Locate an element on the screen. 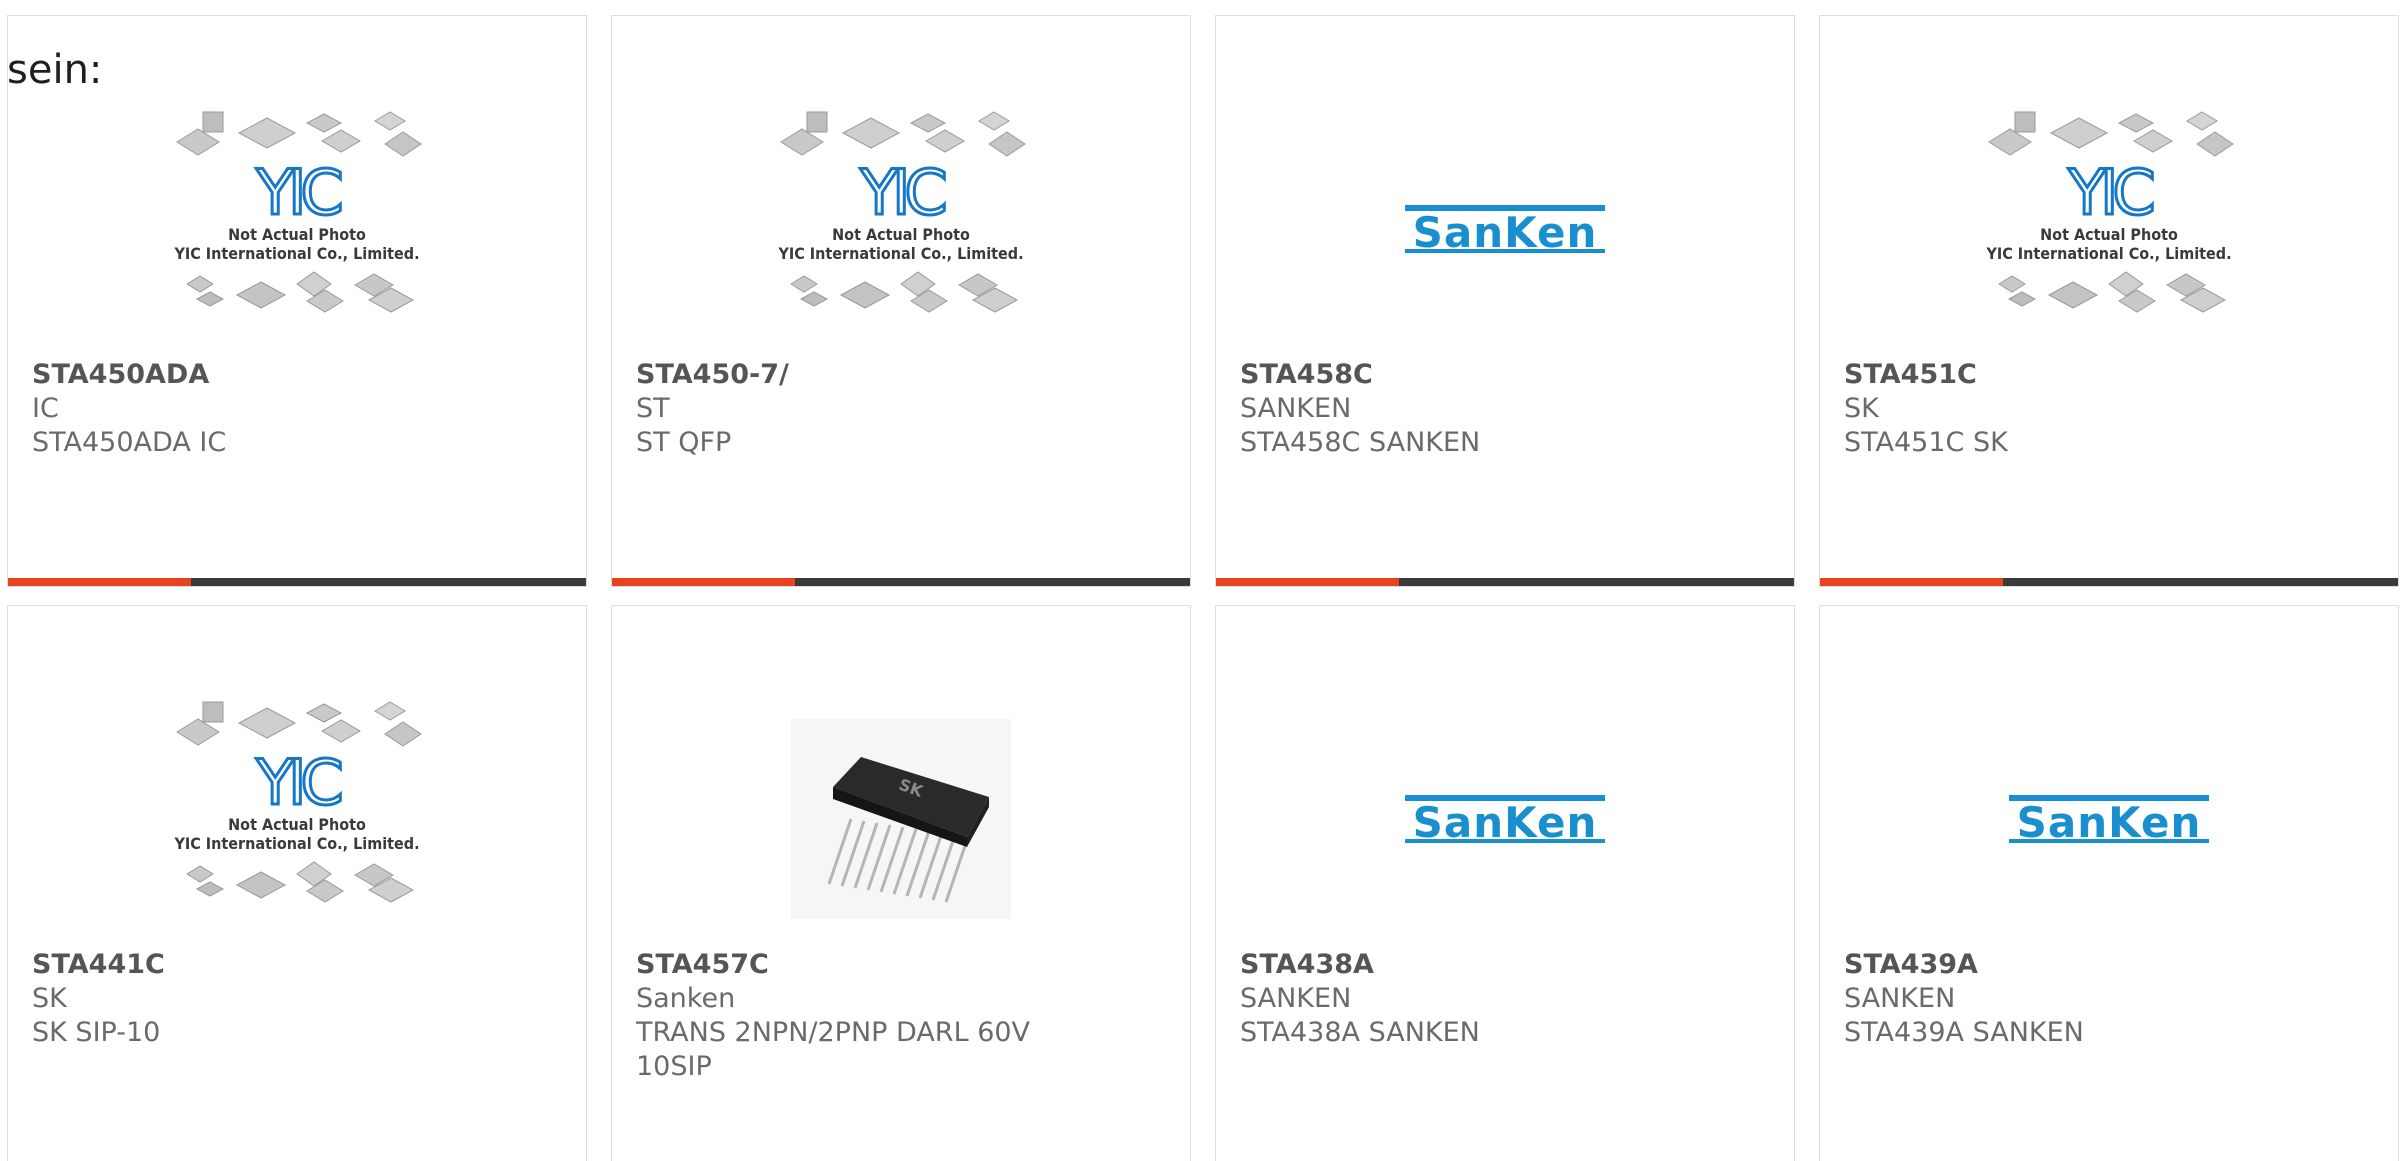 The width and height of the screenshot is (2400, 1161). part-number: STA457C is located at coordinates (901, 965).